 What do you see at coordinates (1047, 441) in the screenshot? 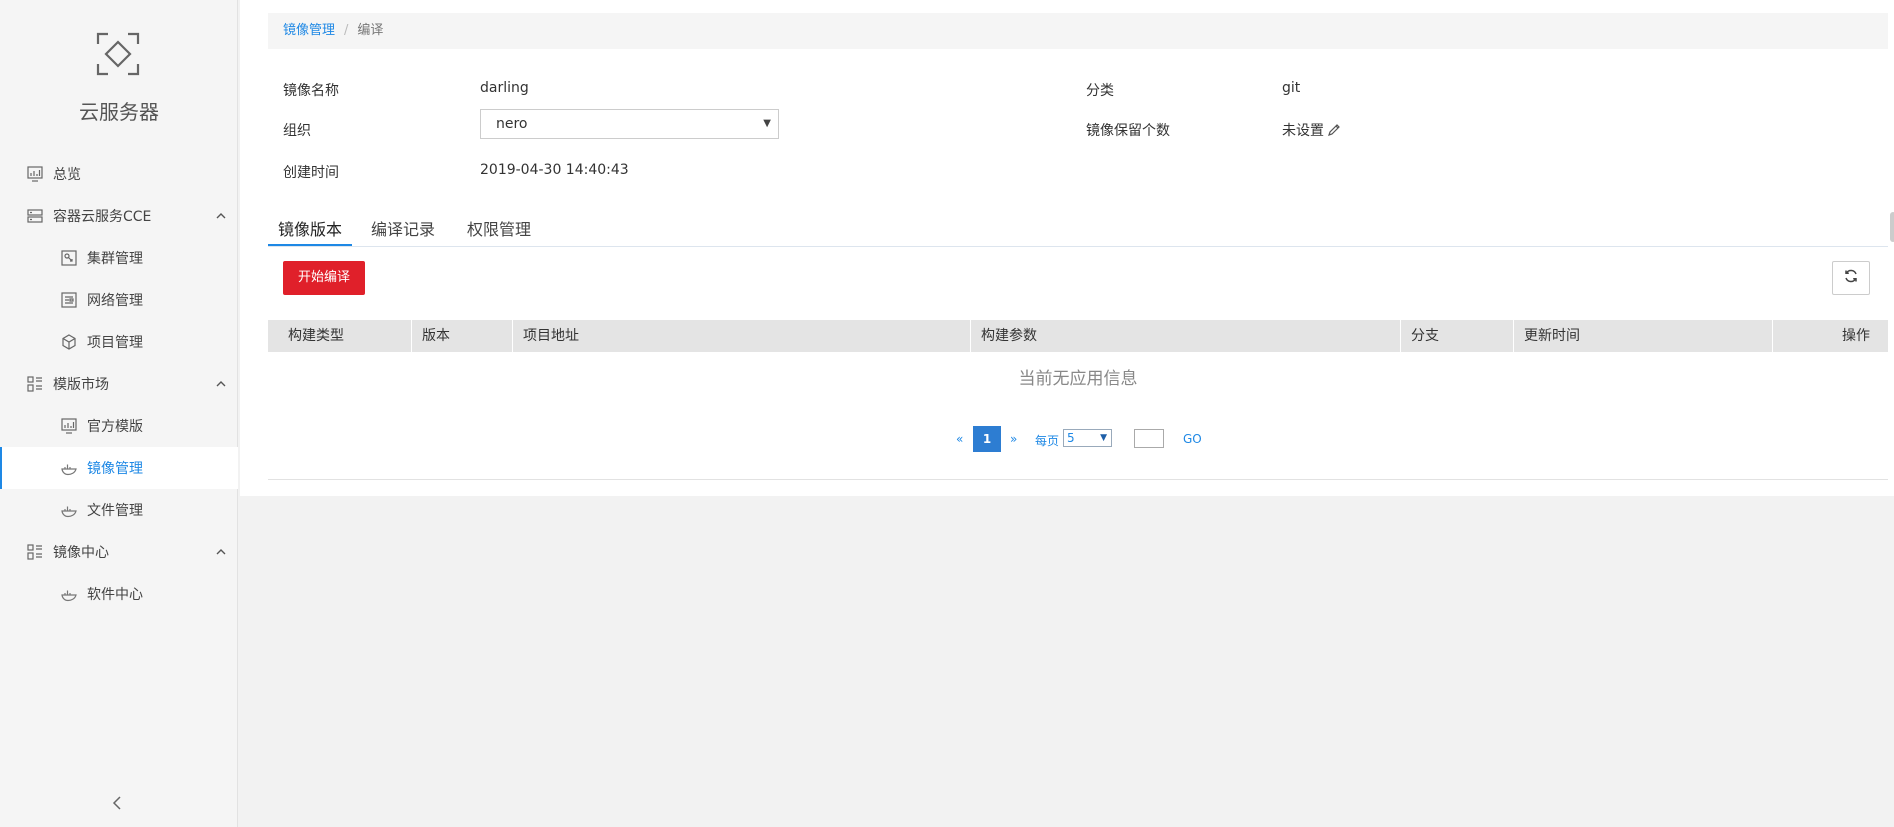
I see `per-page-label: 每页` at bounding box center [1047, 441].